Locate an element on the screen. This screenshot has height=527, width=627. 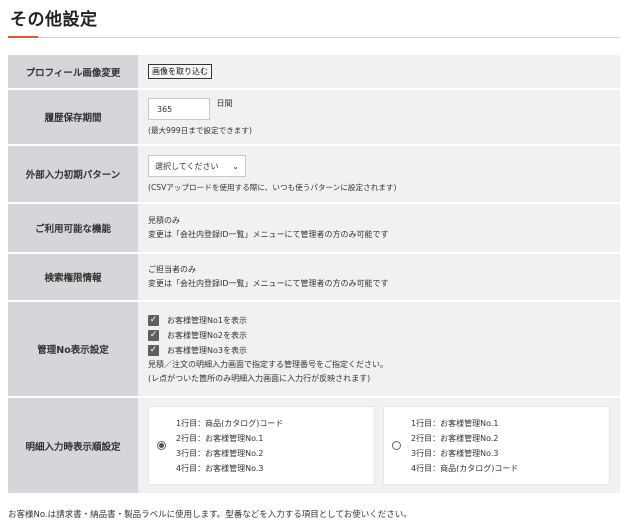
chevron-down-icon: ⌄ is located at coordinates (235, 166).